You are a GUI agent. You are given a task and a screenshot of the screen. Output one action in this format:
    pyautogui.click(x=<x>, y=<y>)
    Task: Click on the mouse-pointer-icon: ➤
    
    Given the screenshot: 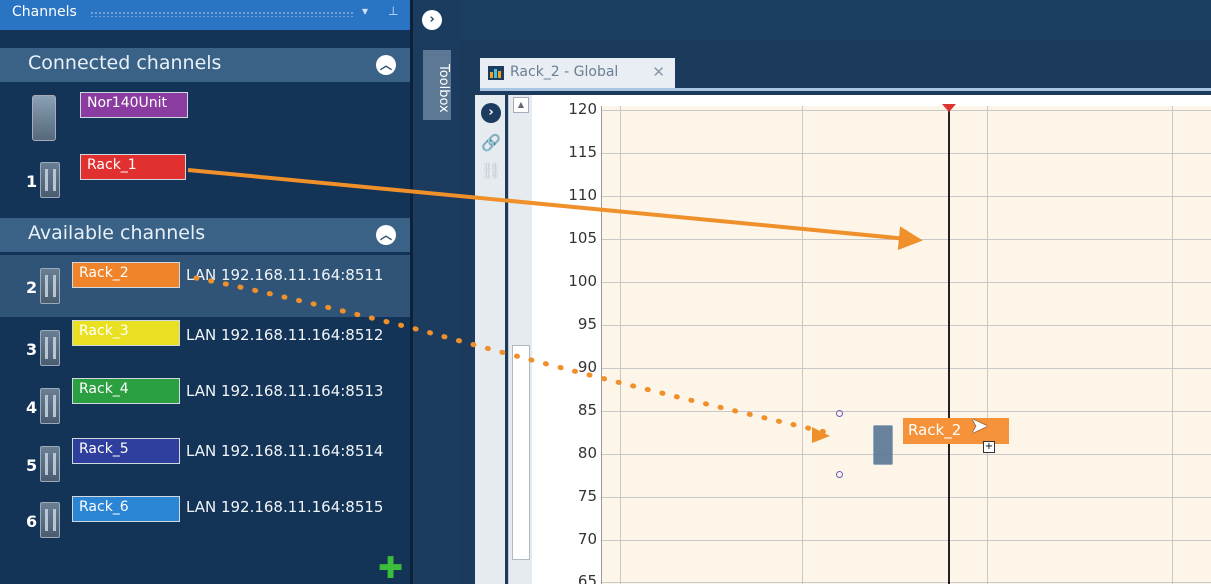 What is the action you would take?
    pyautogui.click(x=979, y=426)
    